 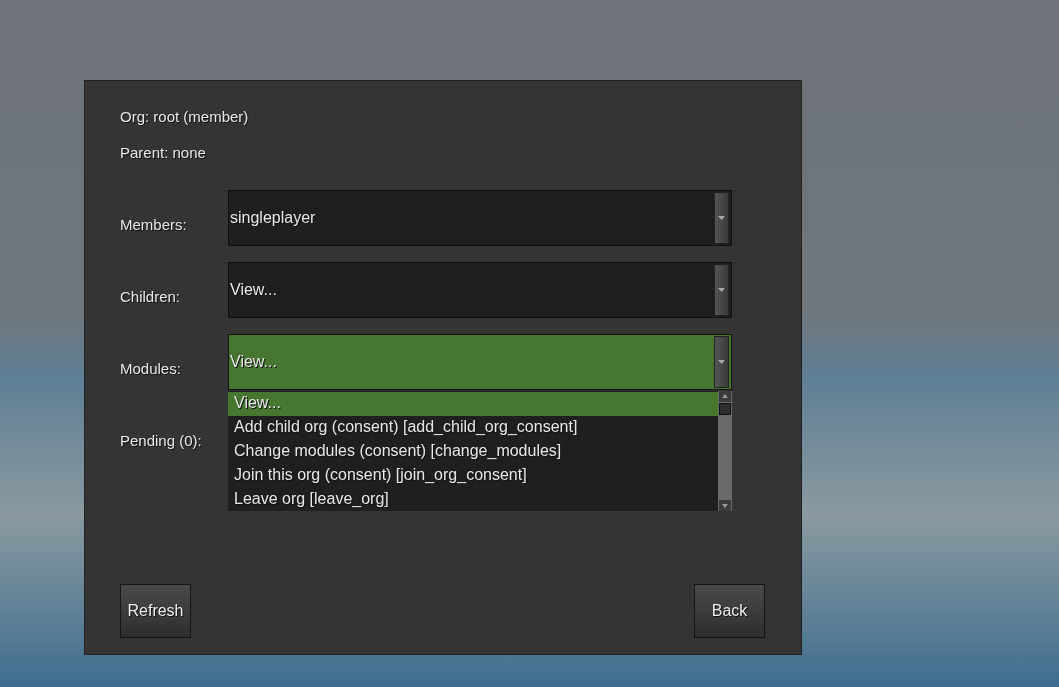 I want to click on action-button: Back, so click(x=729, y=611).